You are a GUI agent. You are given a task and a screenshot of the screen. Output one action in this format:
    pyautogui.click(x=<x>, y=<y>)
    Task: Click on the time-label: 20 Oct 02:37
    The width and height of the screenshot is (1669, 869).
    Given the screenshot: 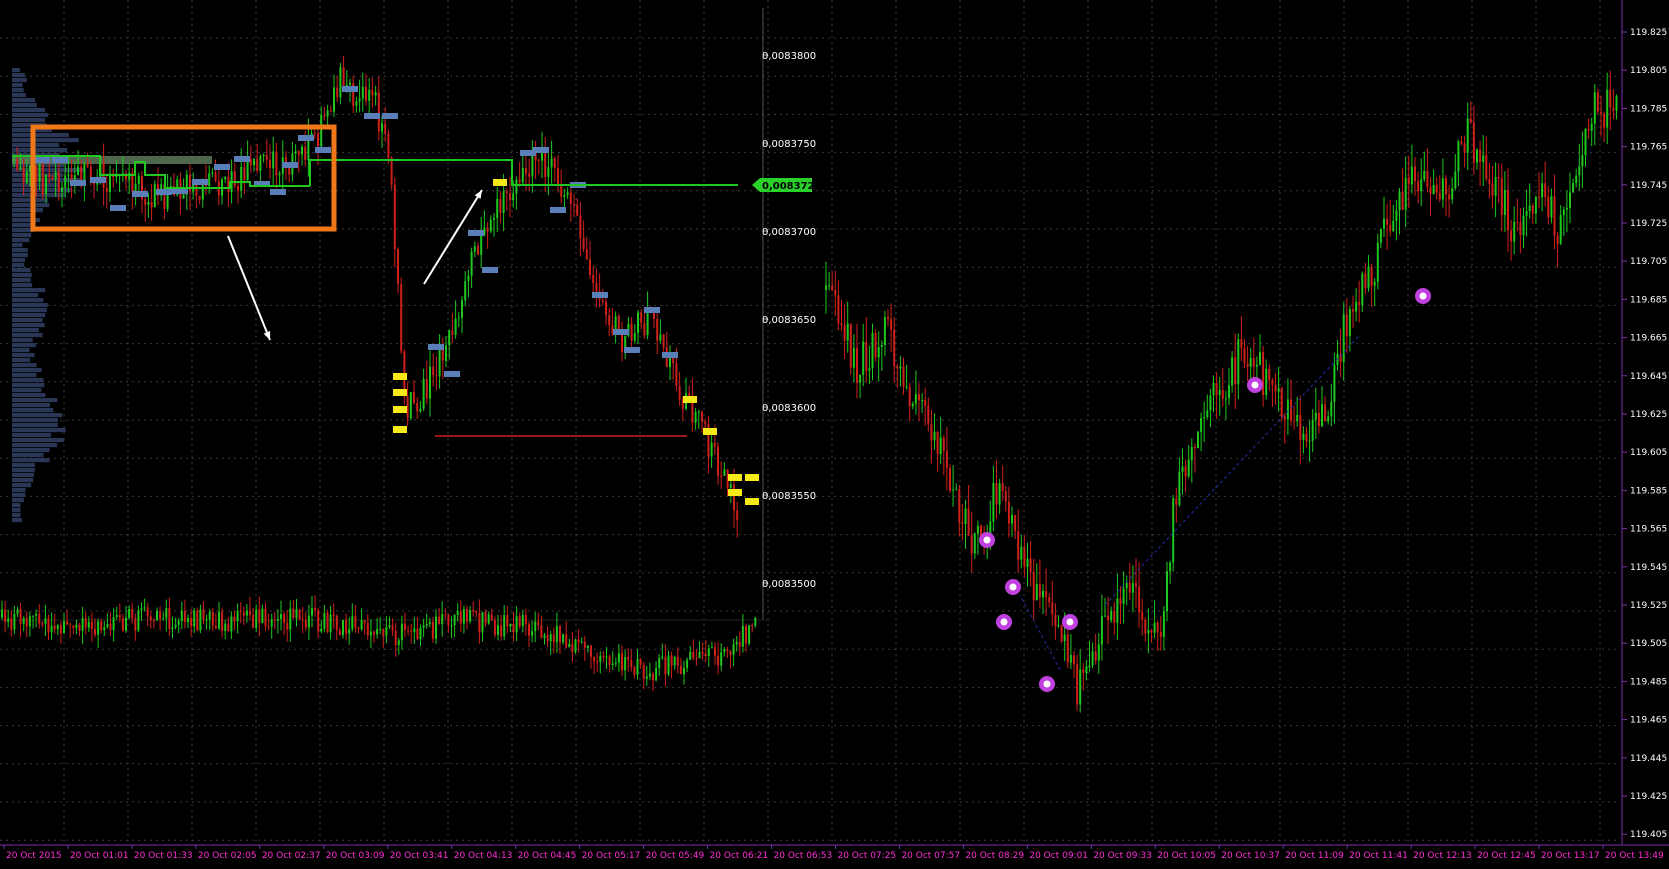 What is the action you would take?
    pyautogui.click(x=291, y=856)
    